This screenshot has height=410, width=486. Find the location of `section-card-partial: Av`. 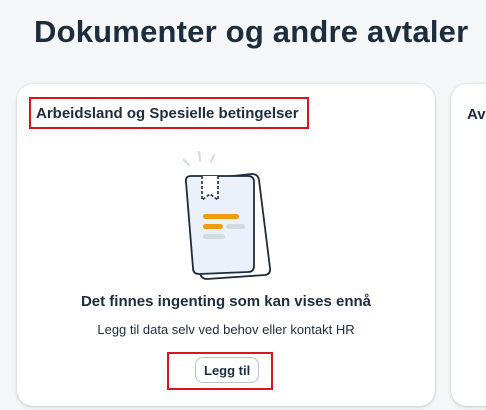

section-card-partial: Av is located at coordinates (468, 245).